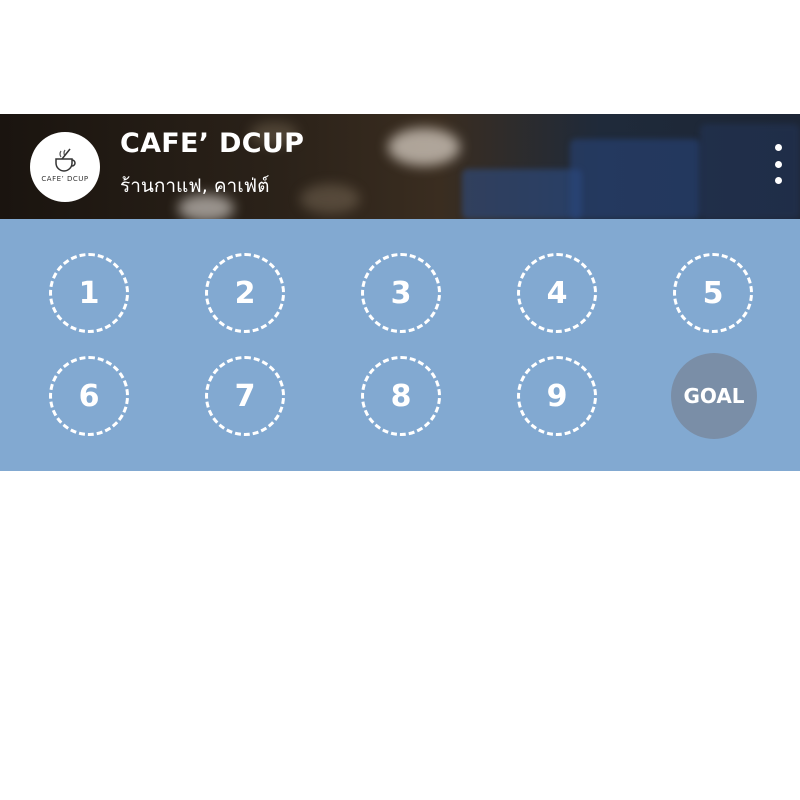  Describe the element at coordinates (89, 293) in the screenshot. I see `stamp-slot-1: 1` at that location.